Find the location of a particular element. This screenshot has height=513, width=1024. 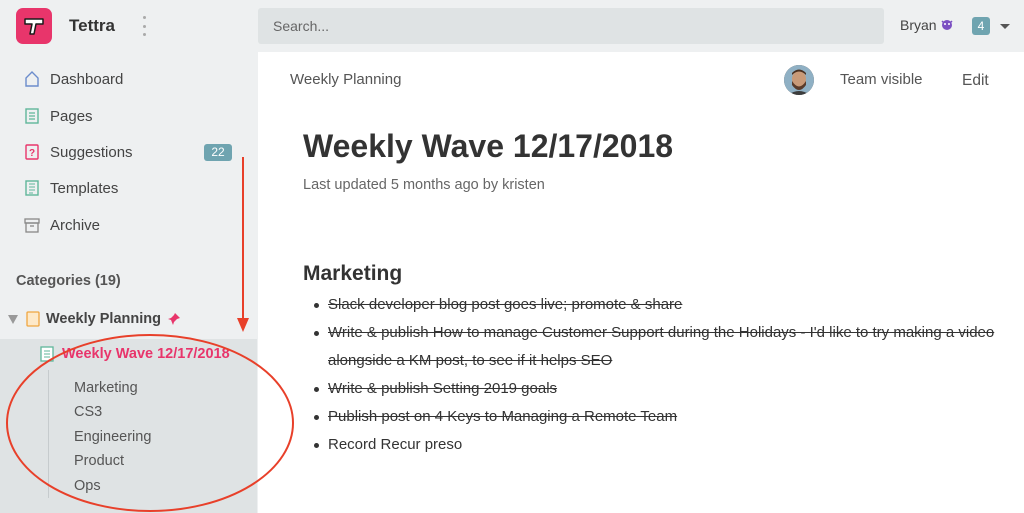

sidebar-page-weekly-wave: Weekly Wave 12/17/2018 is located at coordinates (135, 354).